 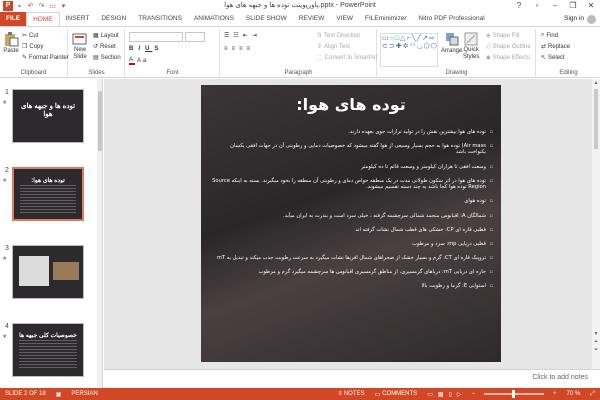 What do you see at coordinates (48, 116) in the screenshot?
I see `slide-thumbnail-1: توده ها و جبهه های هوا` at bounding box center [48, 116].